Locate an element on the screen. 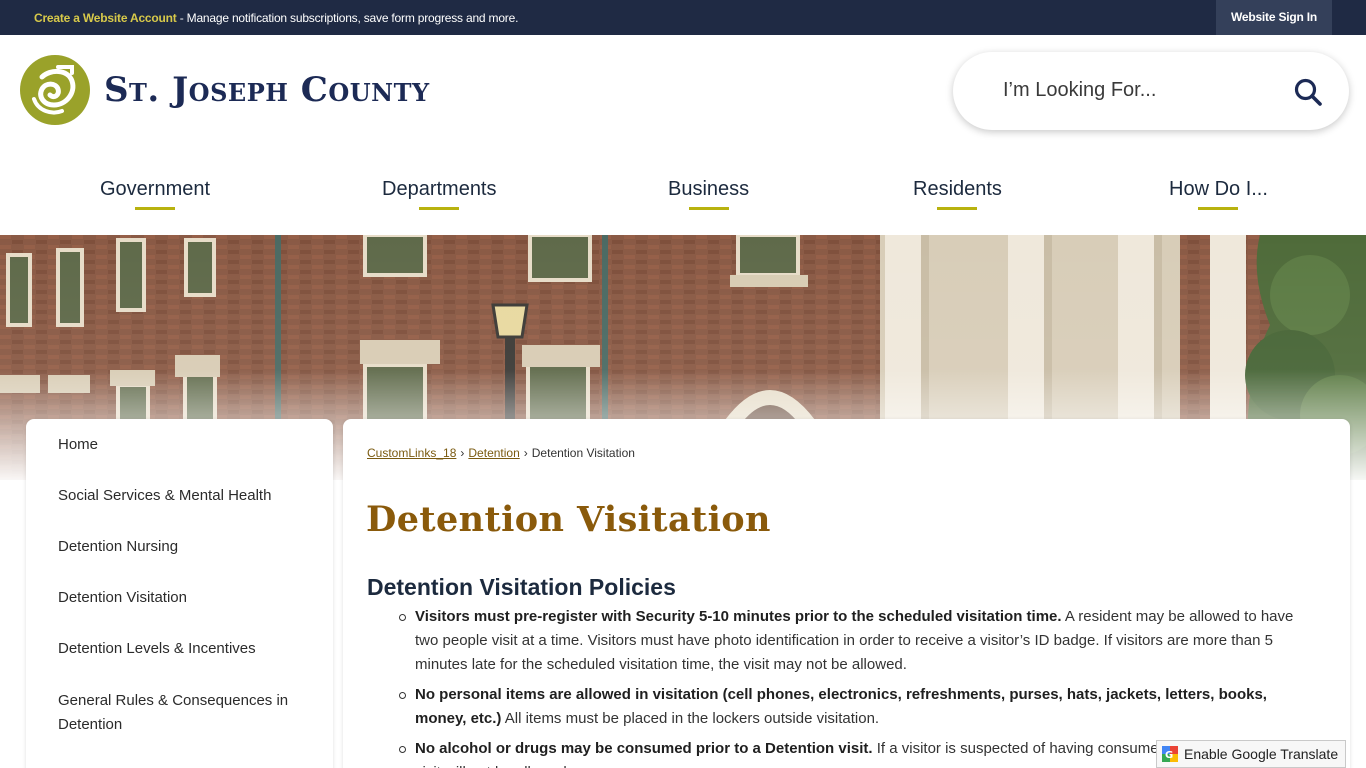 The height and width of the screenshot is (768, 1366). google-translate-button: G Enable Google Translate is located at coordinates (1251, 754).